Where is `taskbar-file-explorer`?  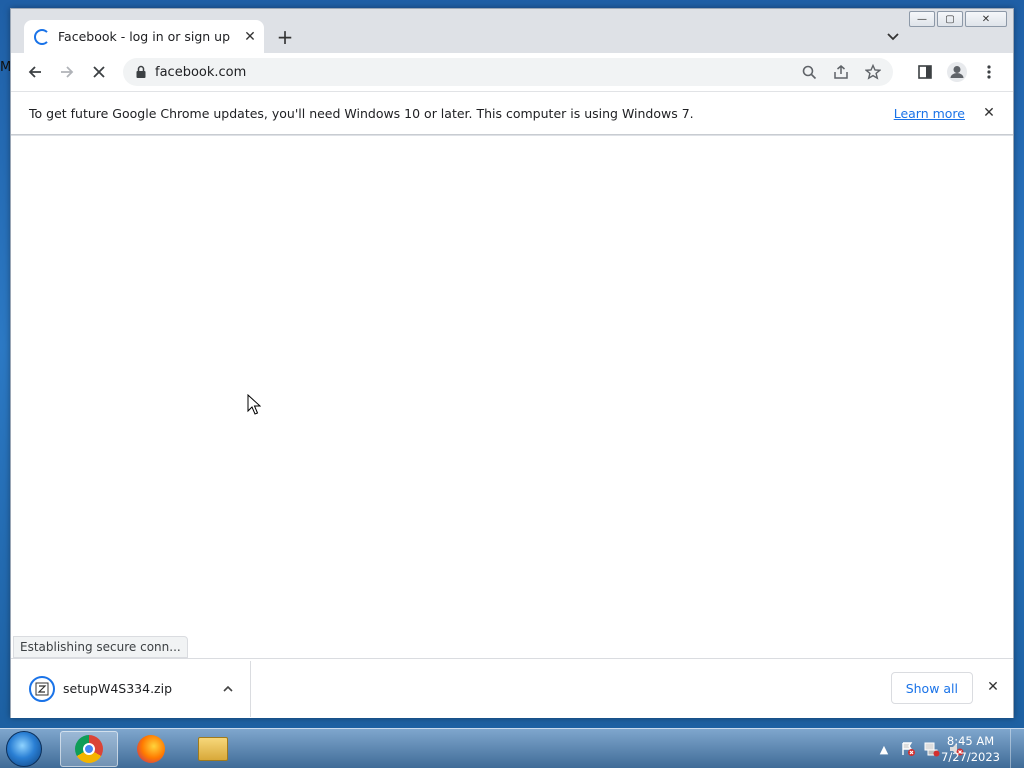 taskbar-file-explorer is located at coordinates (213, 749).